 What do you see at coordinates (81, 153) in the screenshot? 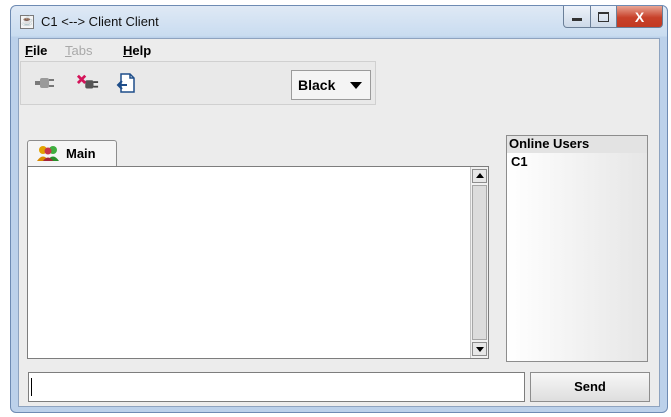
I see `tab-main-label: Main` at bounding box center [81, 153].